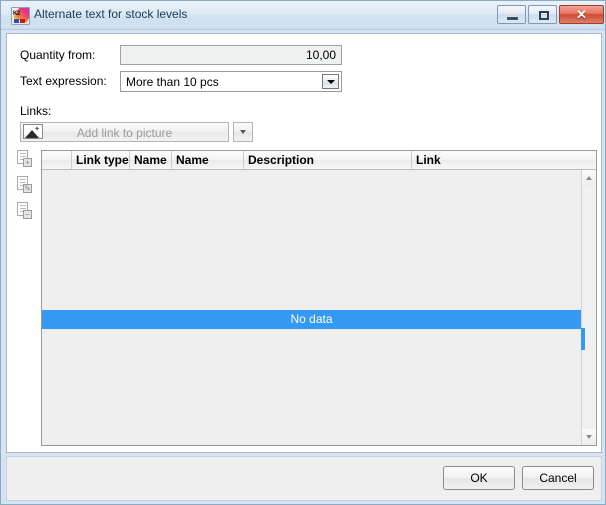 The width and height of the screenshot is (606, 505). Describe the element at coordinates (63, 81) in the screenshot. I see `text-expression-label: Text expression:` at that location.